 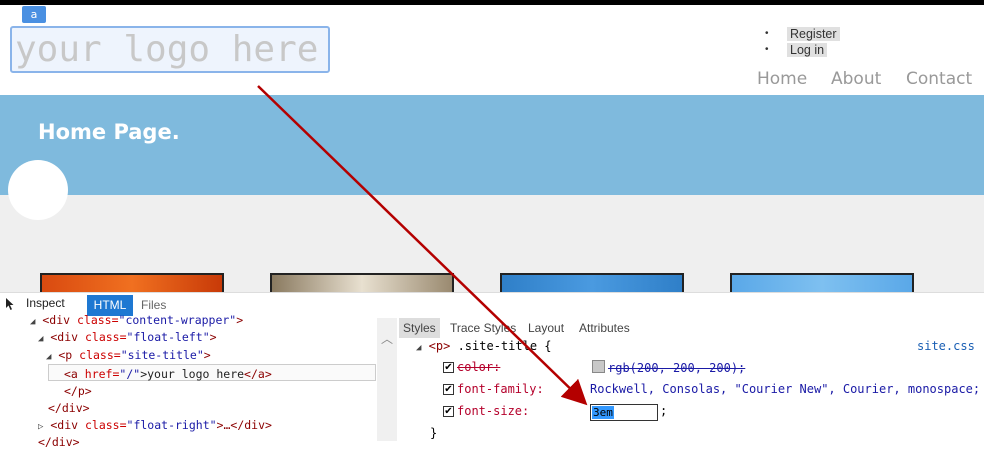 What do you see at coordinates (856, 79) in the screenshot?
I see `nav-about: About` at bounding box center [856, 79].